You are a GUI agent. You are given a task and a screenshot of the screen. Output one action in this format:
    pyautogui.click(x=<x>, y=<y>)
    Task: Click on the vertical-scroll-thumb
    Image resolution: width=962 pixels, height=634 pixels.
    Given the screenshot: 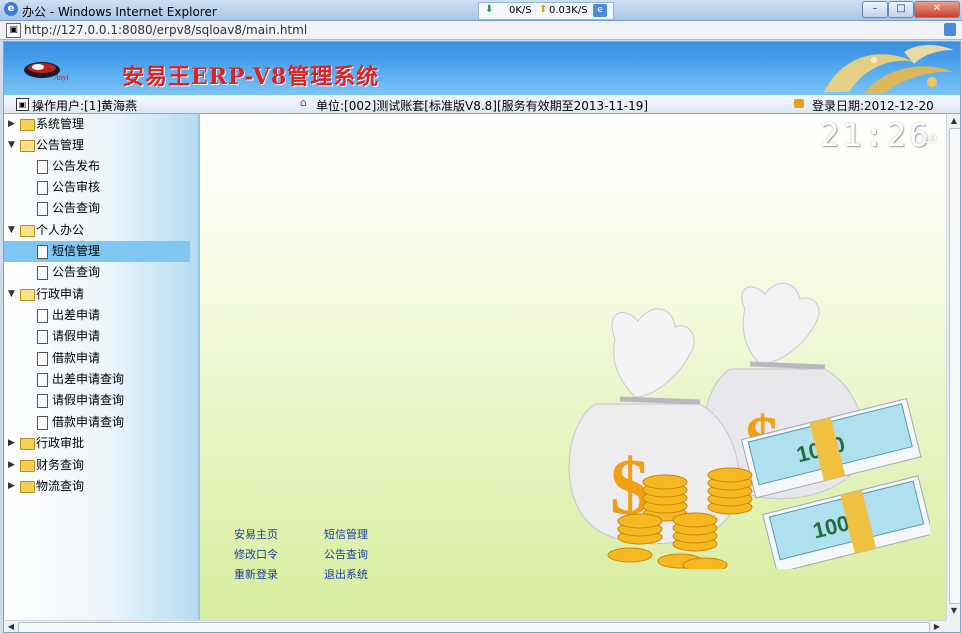 What is the action you would take?
    pyautogui.click(x=954, y=366)
    